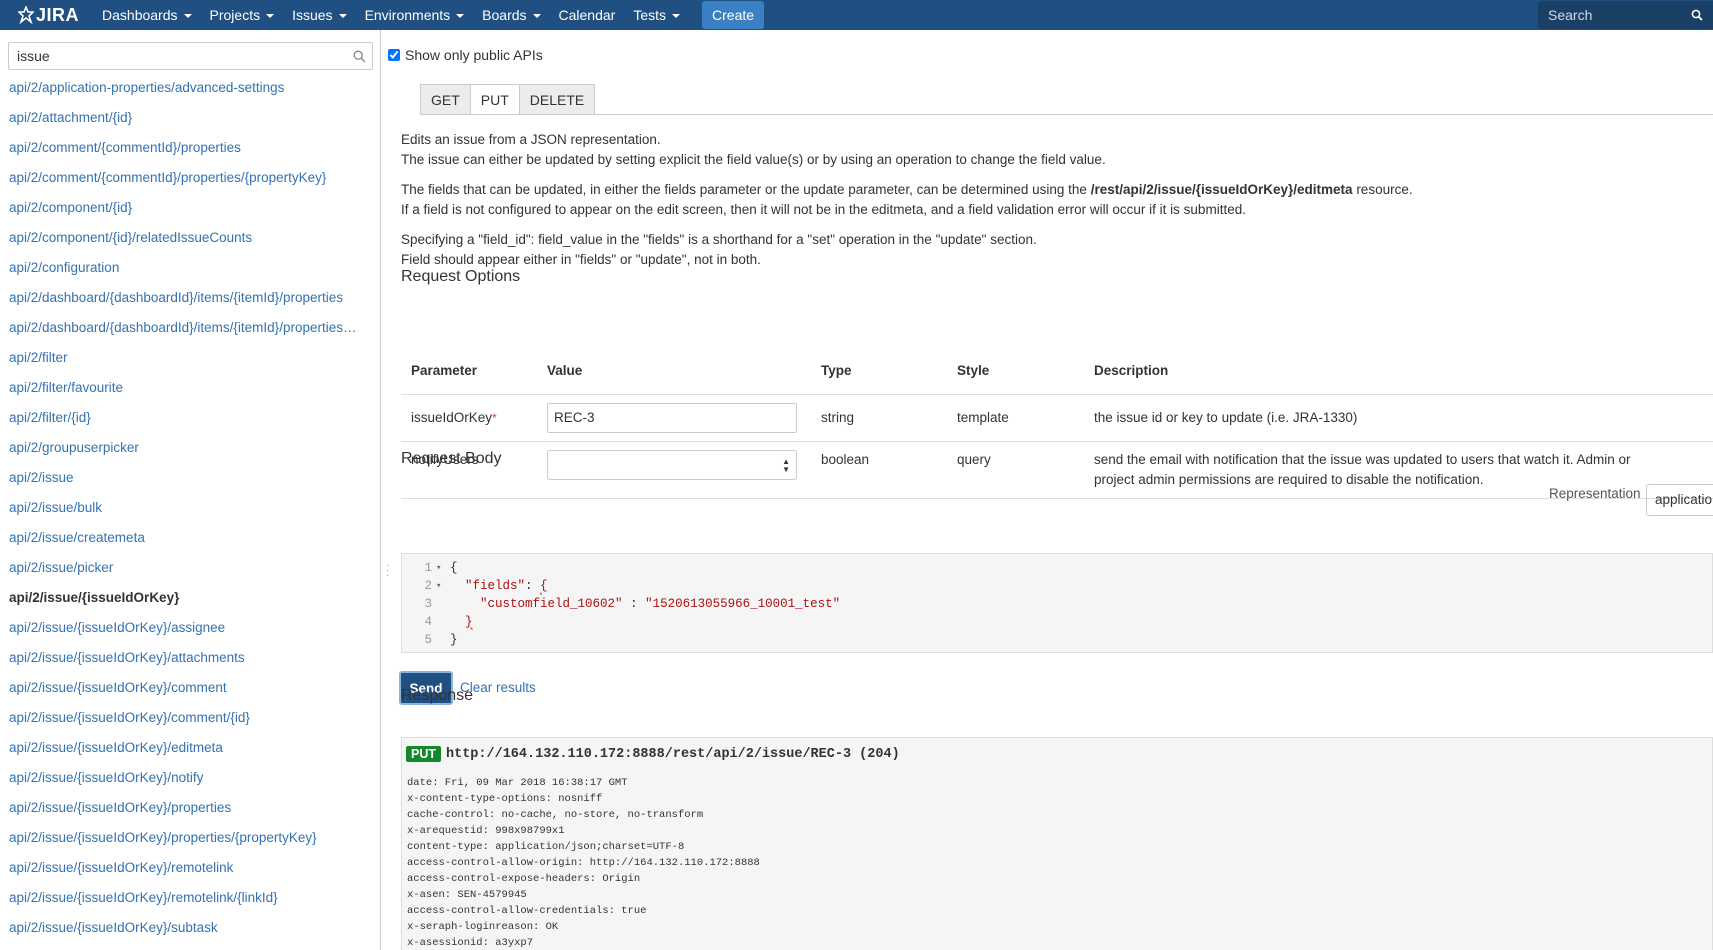 The image size is (1713, 950). Describe the element at coordinates (147, 15) in the screenshot. I see `nav-dashboards: Dashboards` at that location.